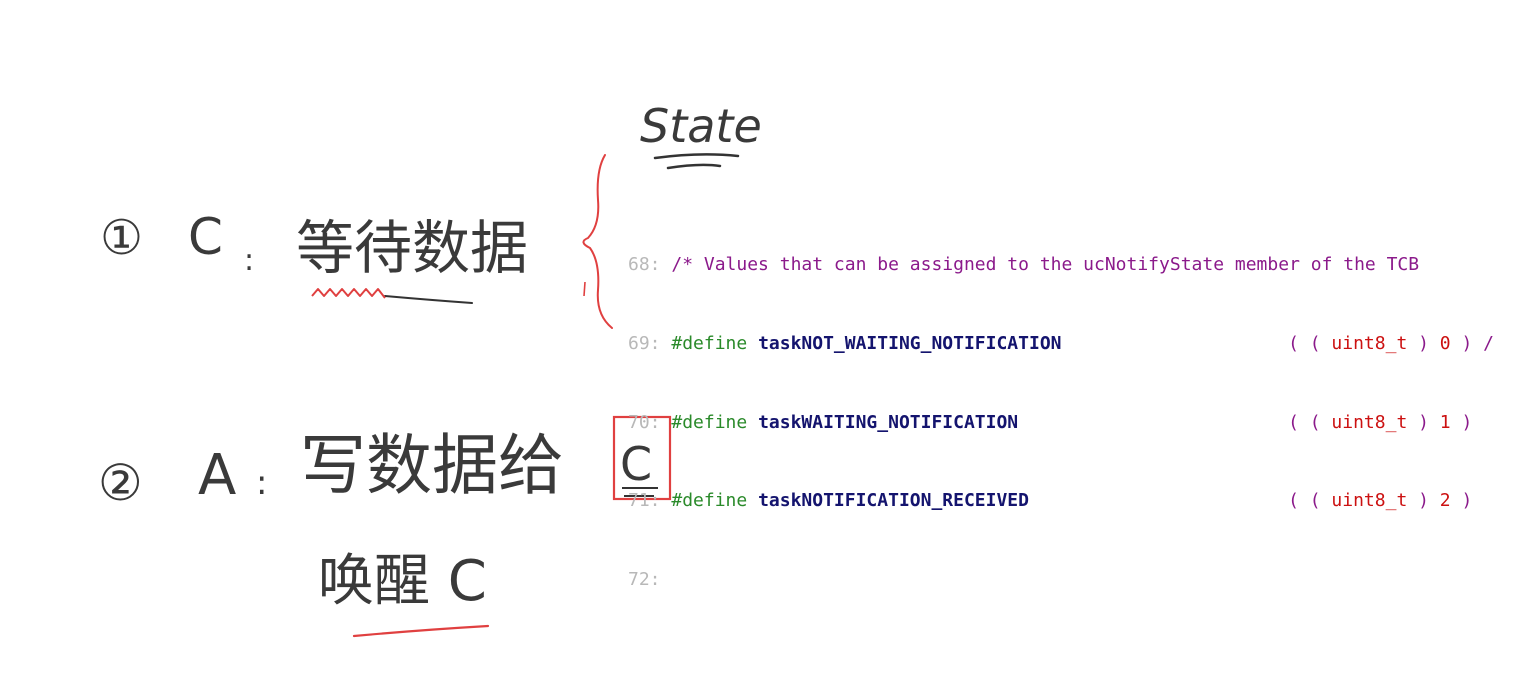 The width and height of the screenshot is (1539, 676). I want to click on item1-actor: C, so click(205, 237).